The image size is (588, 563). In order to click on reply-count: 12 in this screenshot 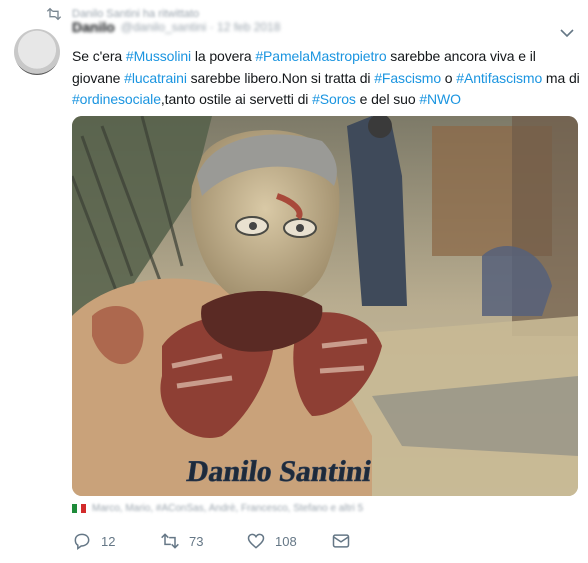, I will do `click(108, 541)`.